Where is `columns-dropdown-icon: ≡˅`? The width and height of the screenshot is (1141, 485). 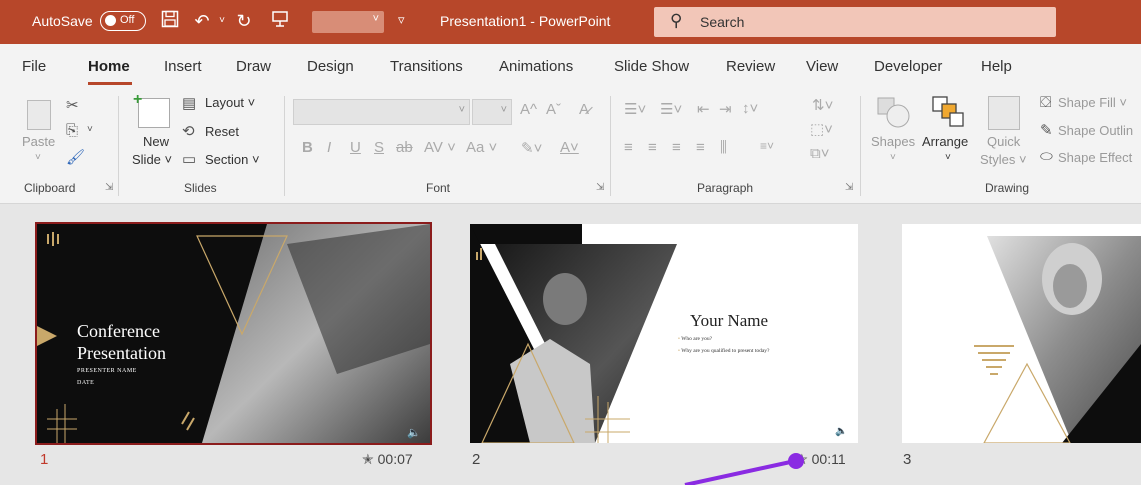 columns-dropdown-icon: ≡˅ is located at coordinates (767, 146).